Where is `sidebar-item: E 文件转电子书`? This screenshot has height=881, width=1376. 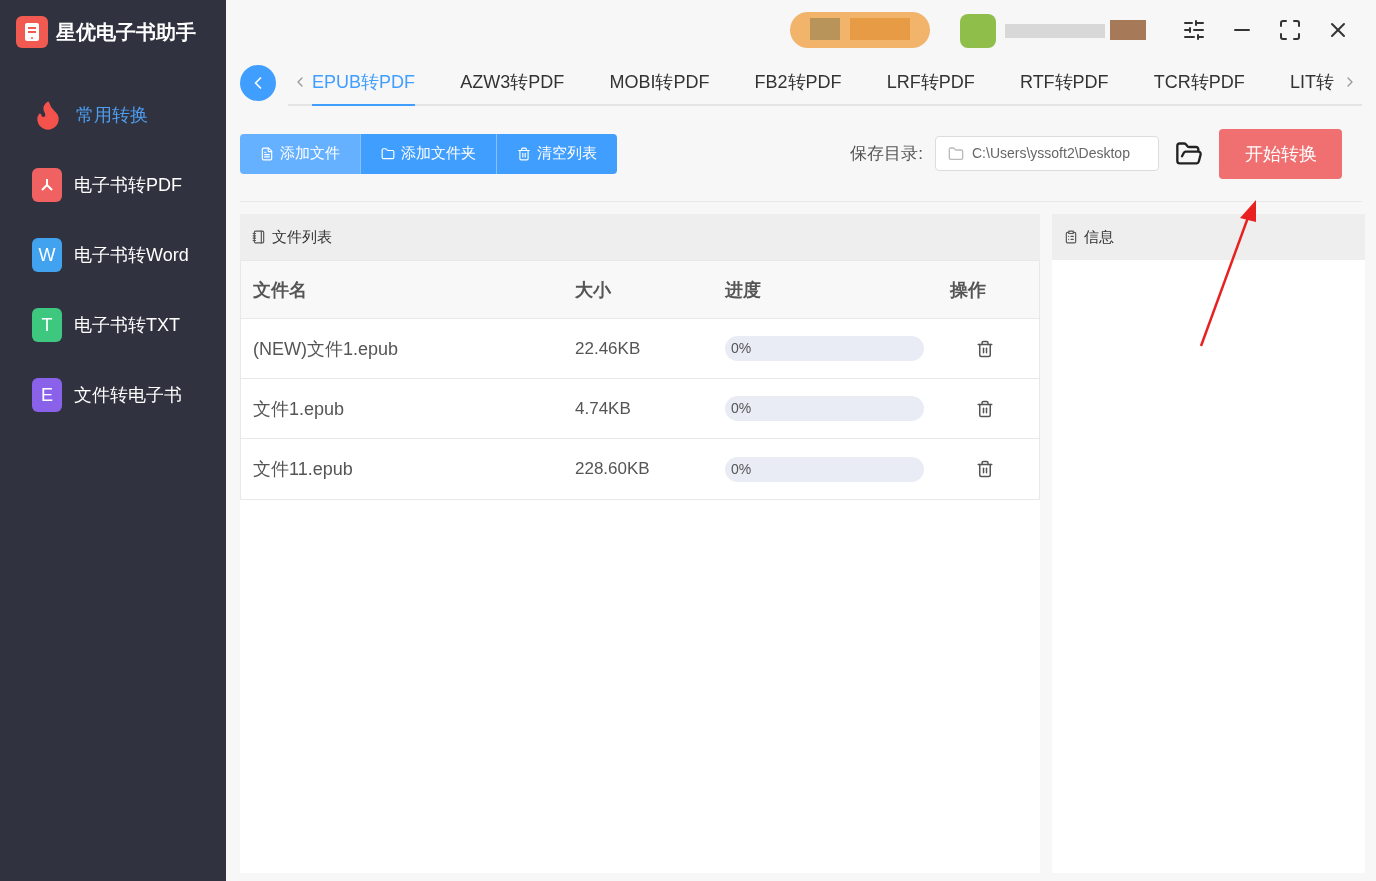
sidebar-item: E 文件转电子书 is located at coordinates (113, 395).